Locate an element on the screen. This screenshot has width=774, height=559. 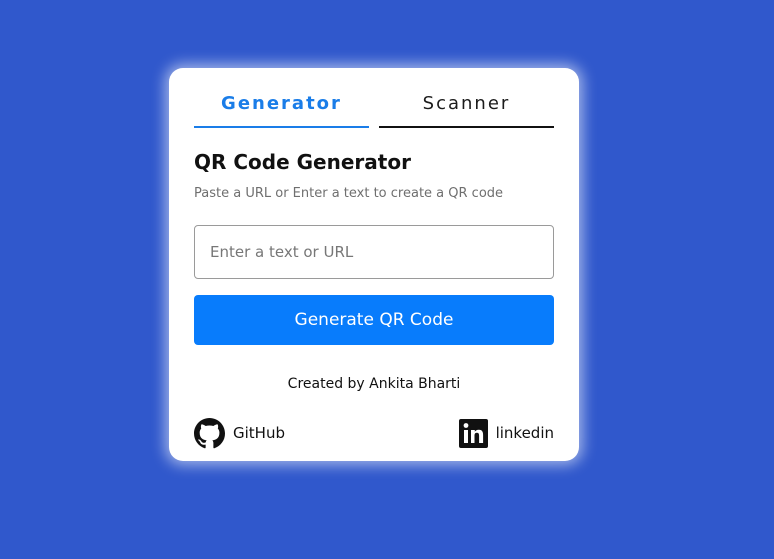
tab-generator: Generator is located at coordinates (281, 109).